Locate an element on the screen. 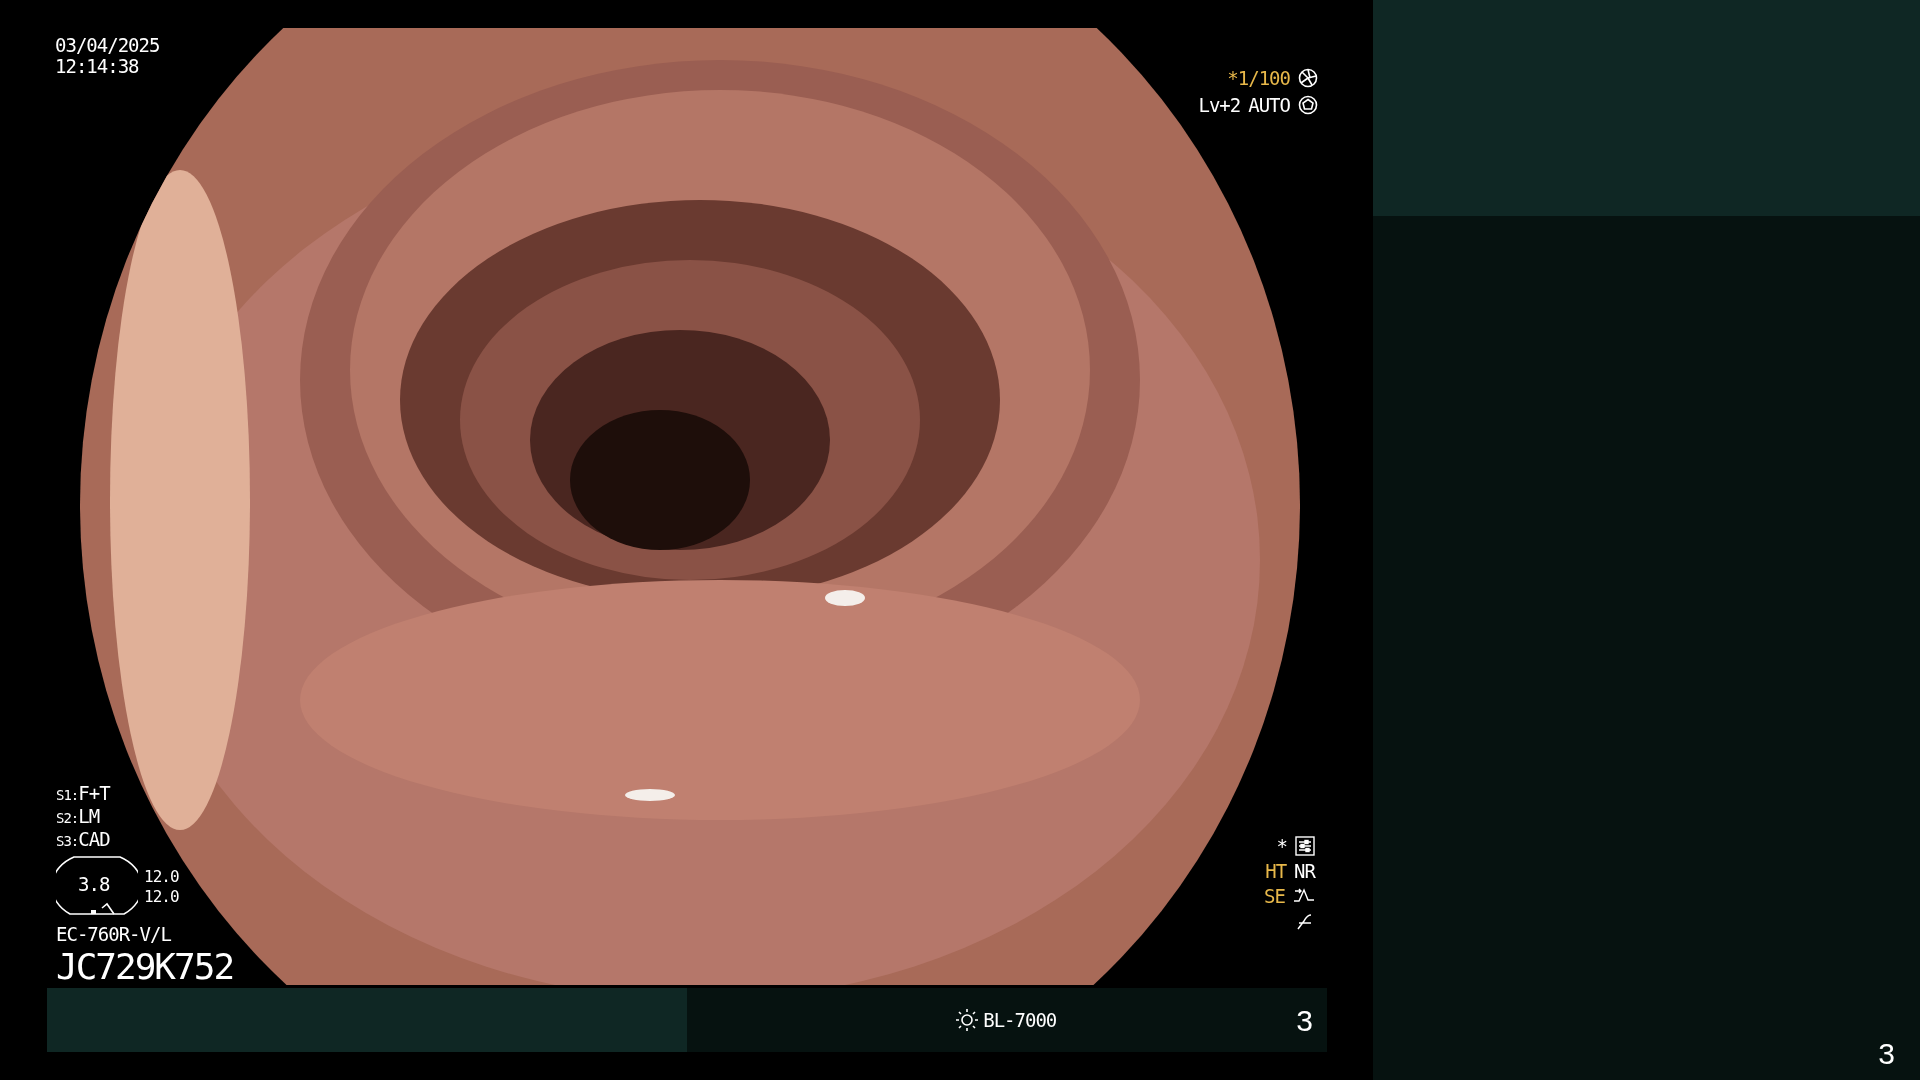 The width and height of the screenshot is (1920, 1080). iris-icon is located at coordinates (1308, 105).